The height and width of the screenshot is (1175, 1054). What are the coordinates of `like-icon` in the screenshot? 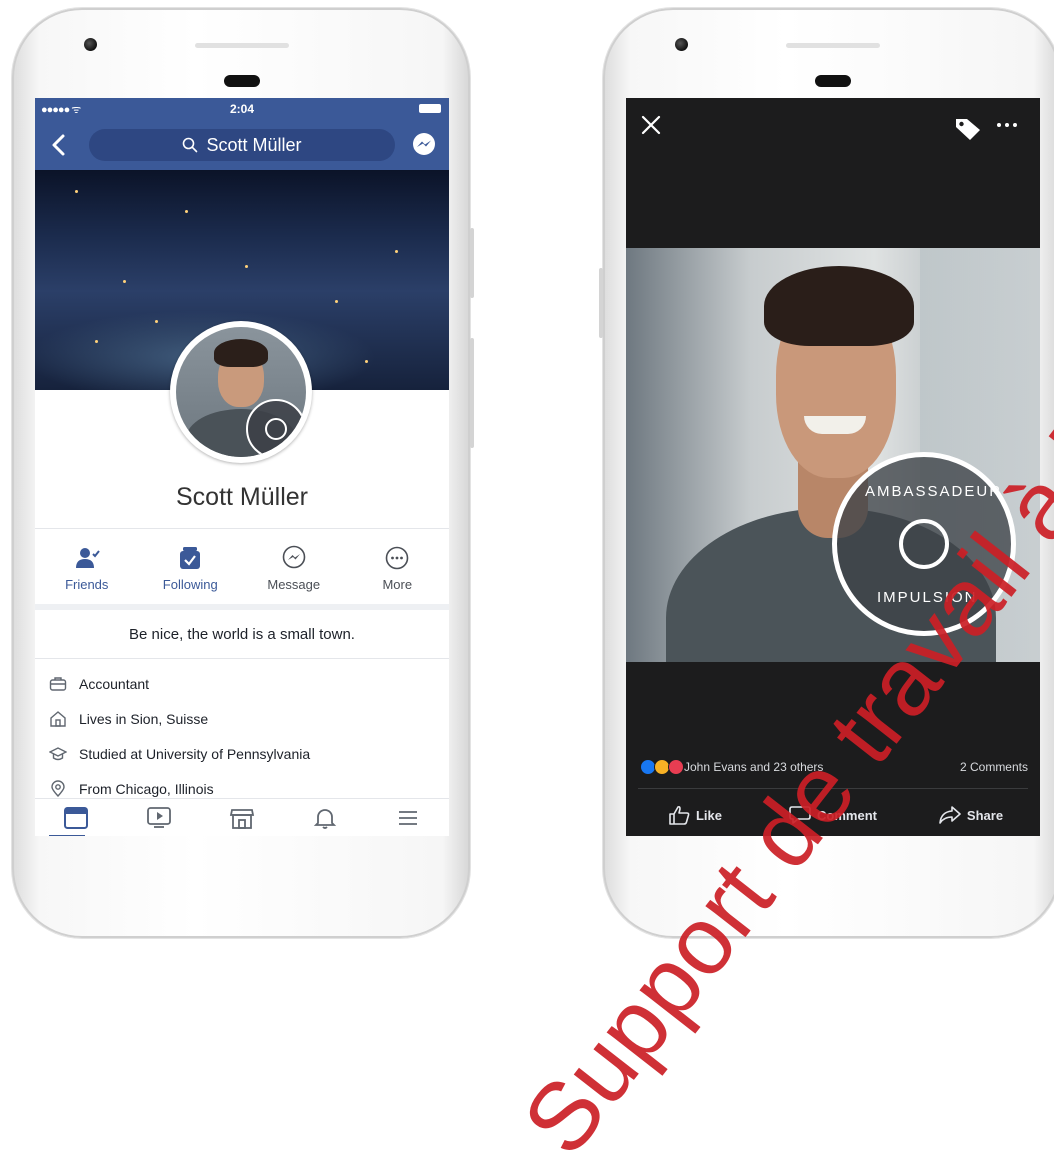 It's located at (679, 815).